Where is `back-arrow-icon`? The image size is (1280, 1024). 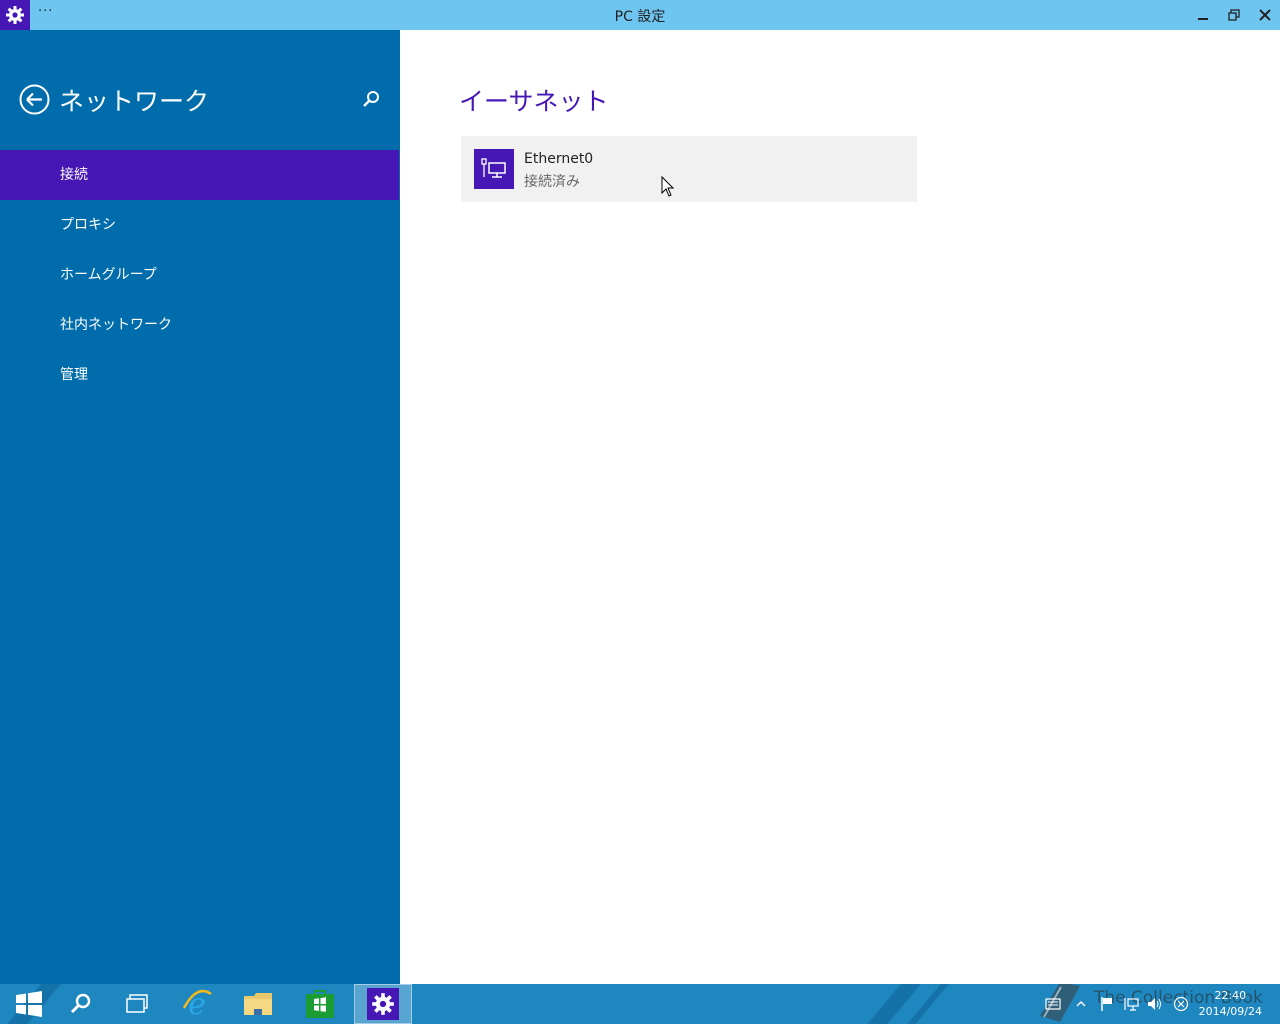 back-arrow-icon is located at coordinates (34, 99).